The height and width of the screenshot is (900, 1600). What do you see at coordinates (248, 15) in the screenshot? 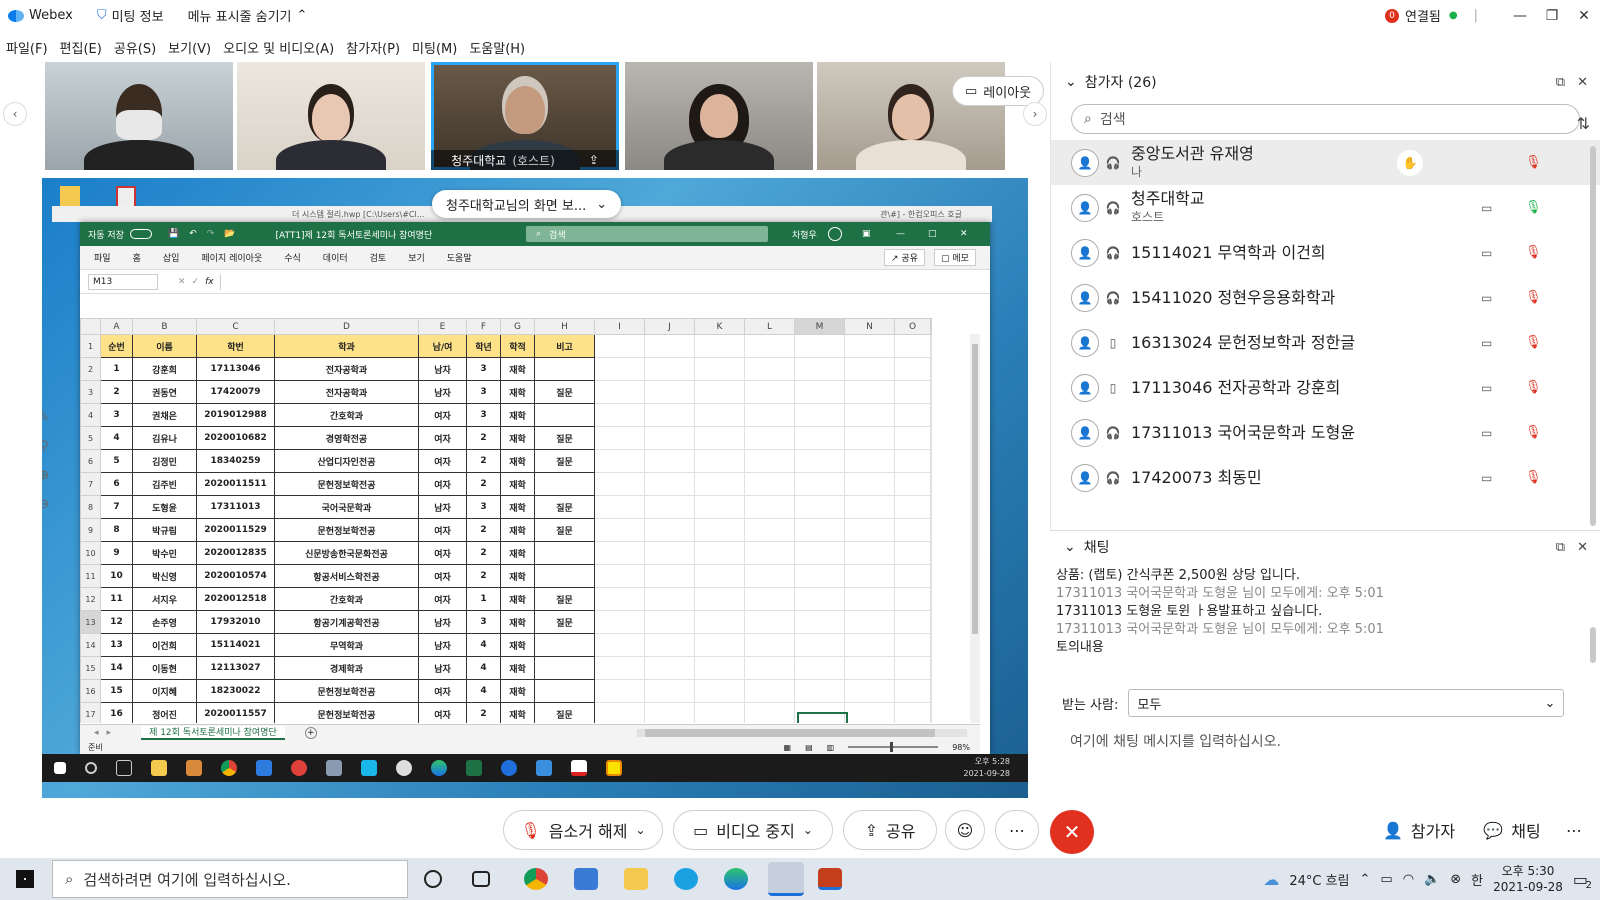
I see `hide-menu-button: 메뉴 표시줄 숨기기 ⌃` at bounding box center [248, 15].